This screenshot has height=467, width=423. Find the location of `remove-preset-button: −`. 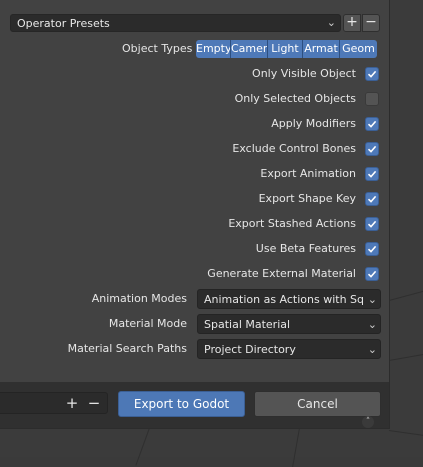

remove-preset-button: − is located at coordinates (371, 23).